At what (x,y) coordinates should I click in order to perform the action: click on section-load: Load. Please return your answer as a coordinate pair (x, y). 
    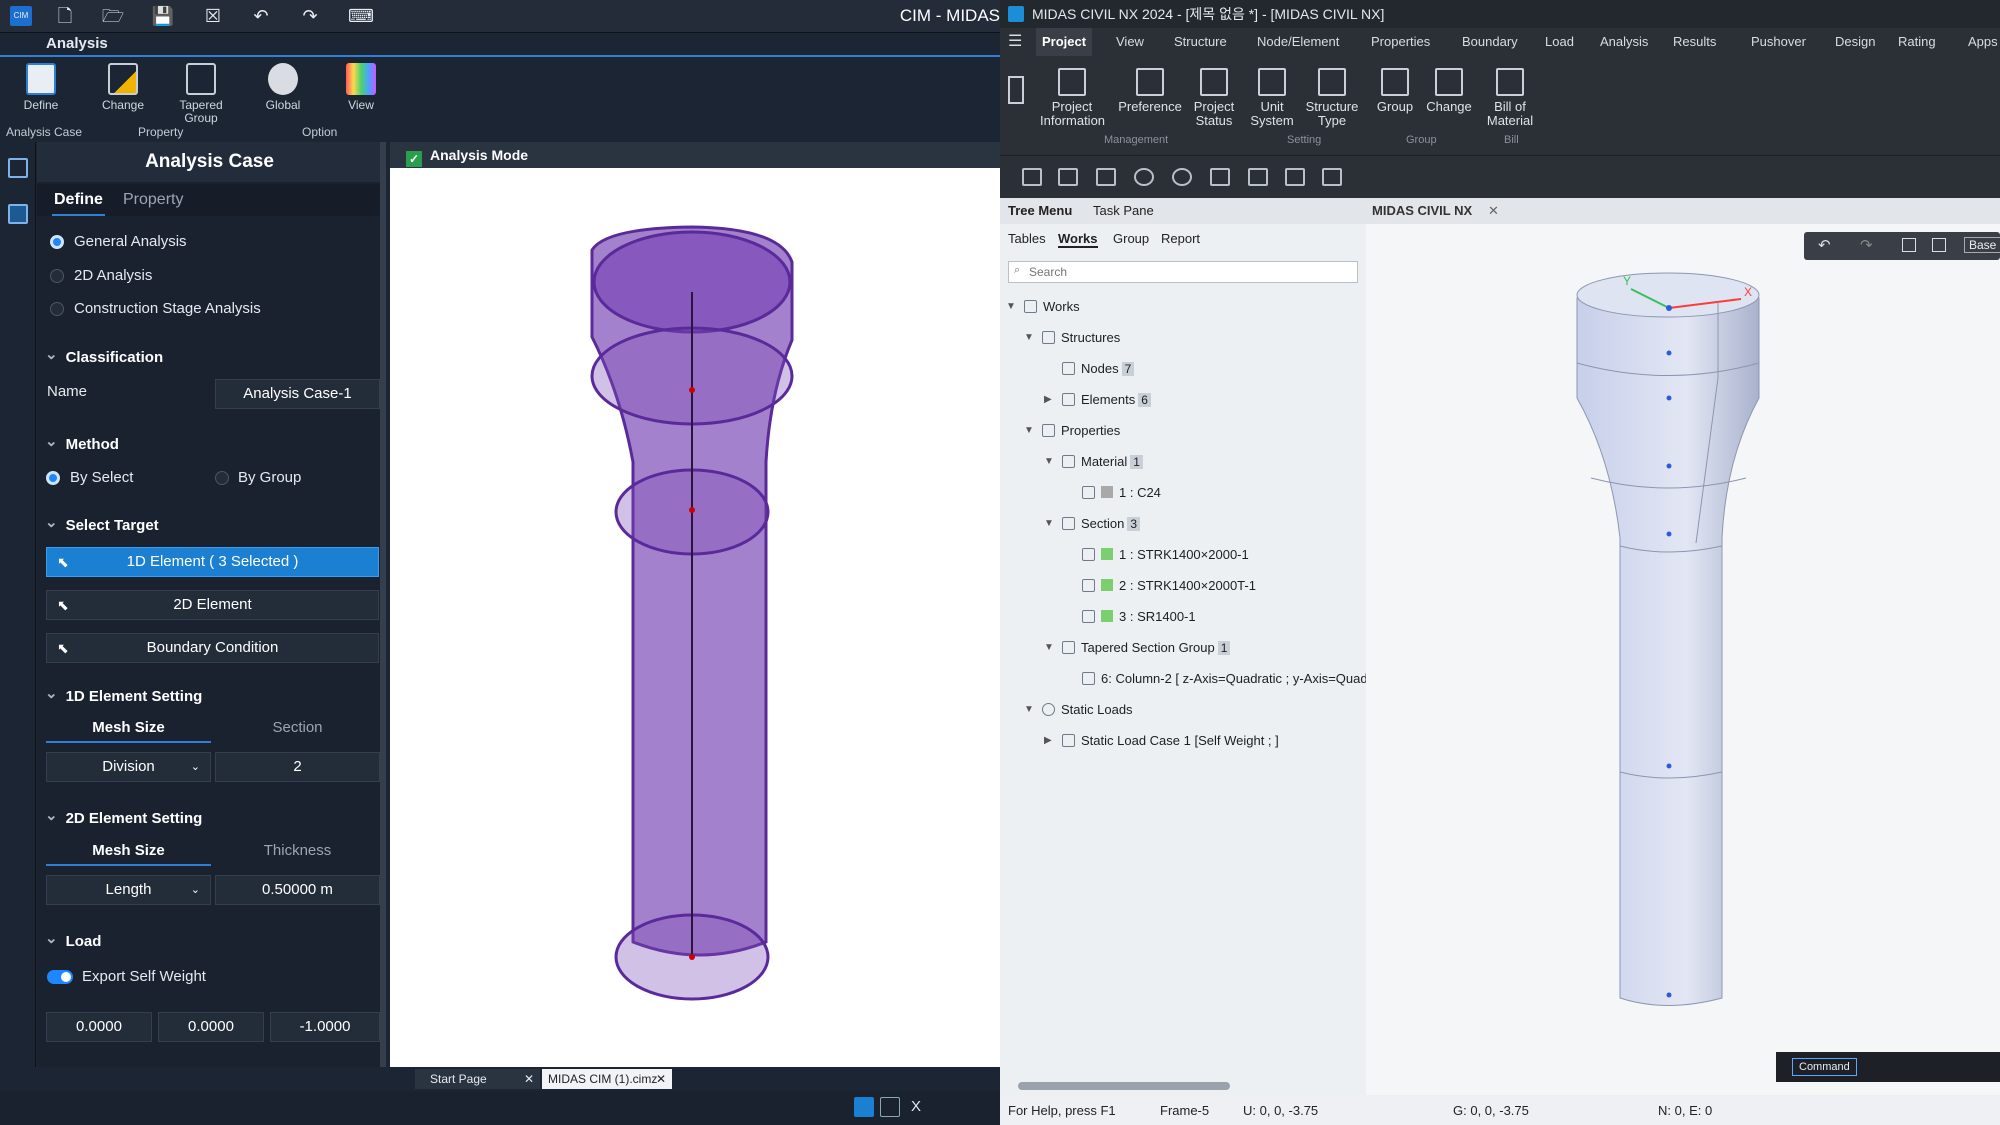
    Looking at the image, I should click on (212, 941).